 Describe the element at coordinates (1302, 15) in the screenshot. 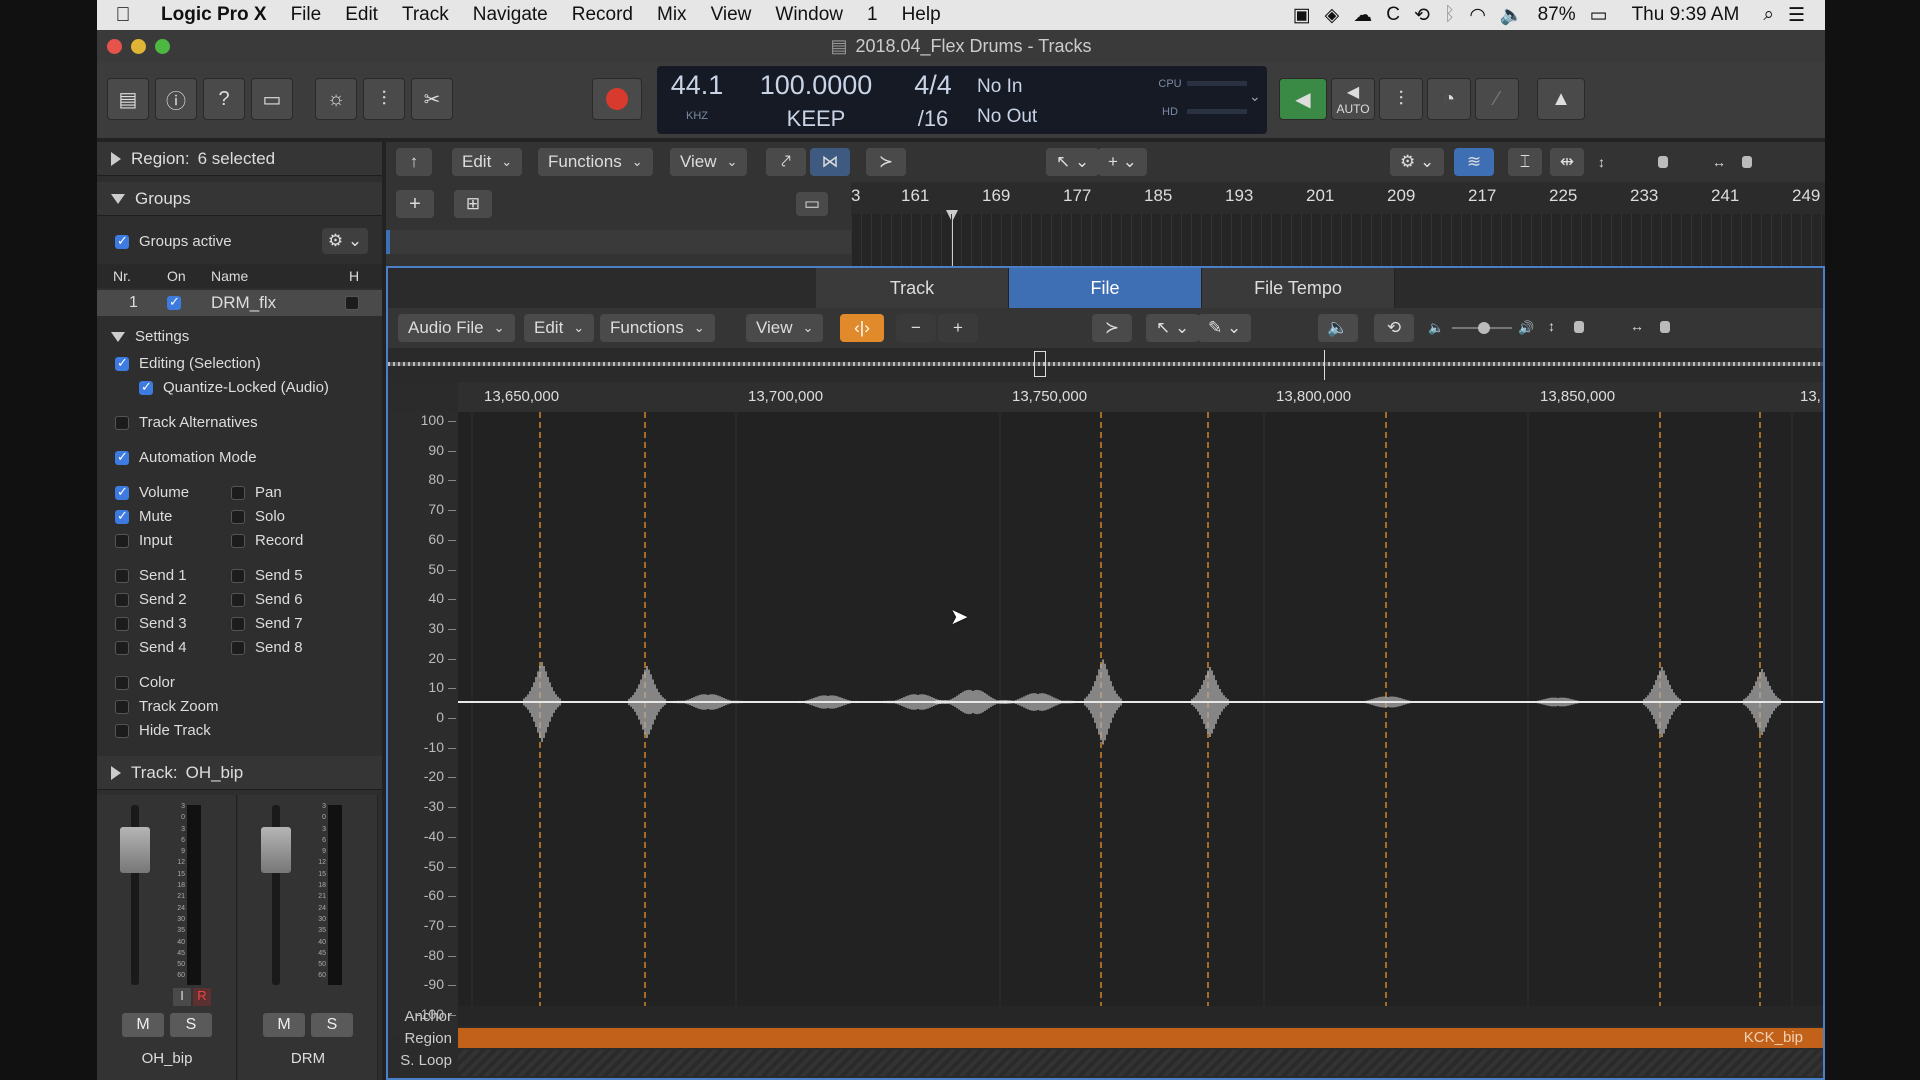

I see `screen-record-icon: ▣` at that location.